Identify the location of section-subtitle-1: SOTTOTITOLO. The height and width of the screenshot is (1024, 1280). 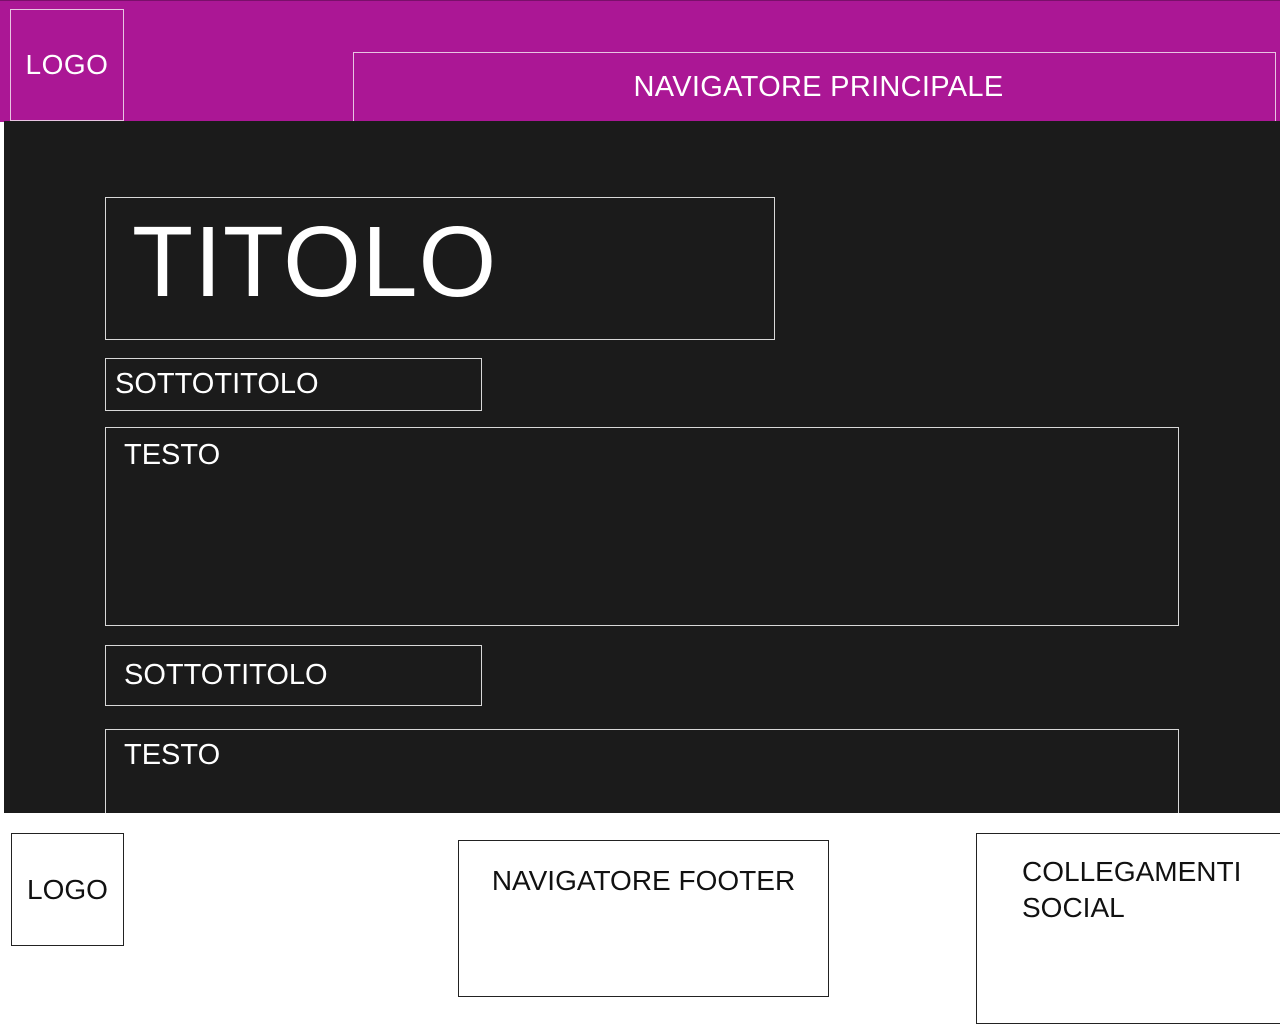
(293, 384).